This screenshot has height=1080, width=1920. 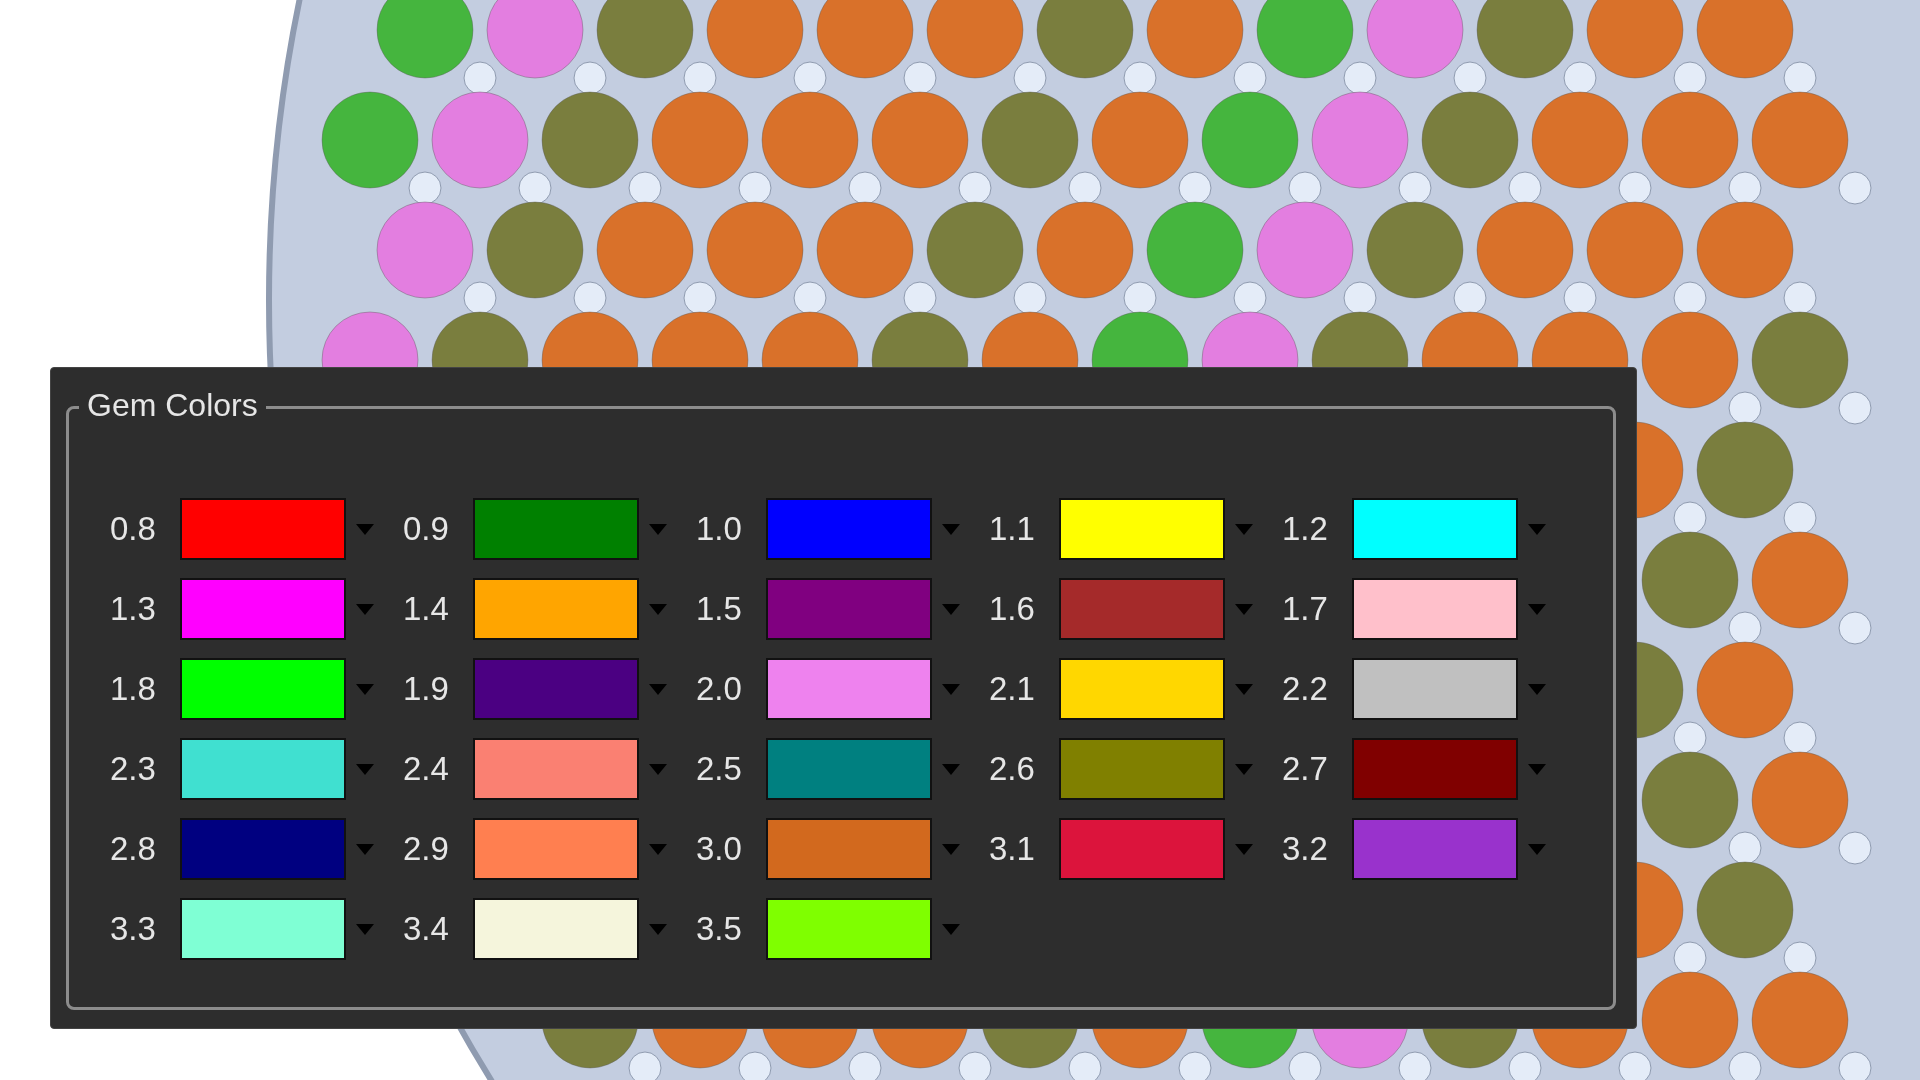 What do you see at coordinates (133, 769) in the screenshot?
I see `gem-size-label: 2.3` at bounding box center [133, 769].